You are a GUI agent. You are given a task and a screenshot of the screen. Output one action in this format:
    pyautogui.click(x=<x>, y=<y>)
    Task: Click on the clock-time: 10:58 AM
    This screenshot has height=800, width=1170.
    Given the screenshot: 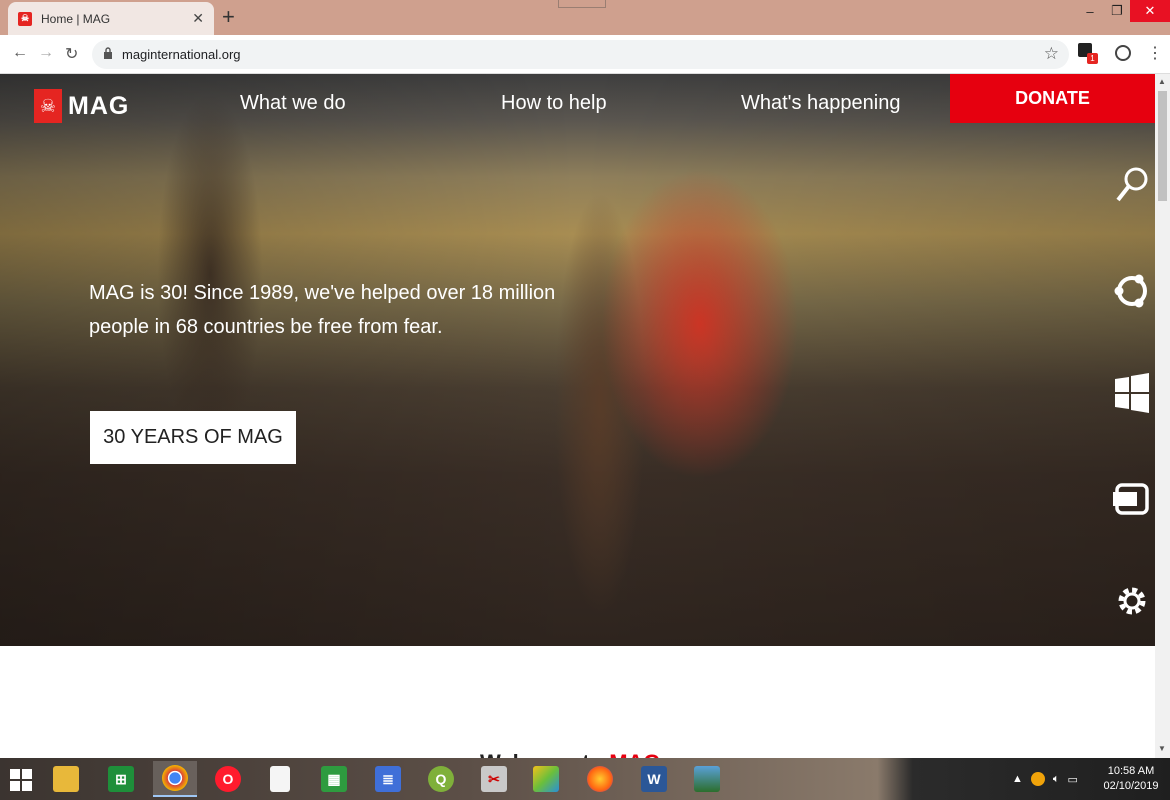 What is the action you would take?
    pyautogui.click(x=1131, y=771)
    